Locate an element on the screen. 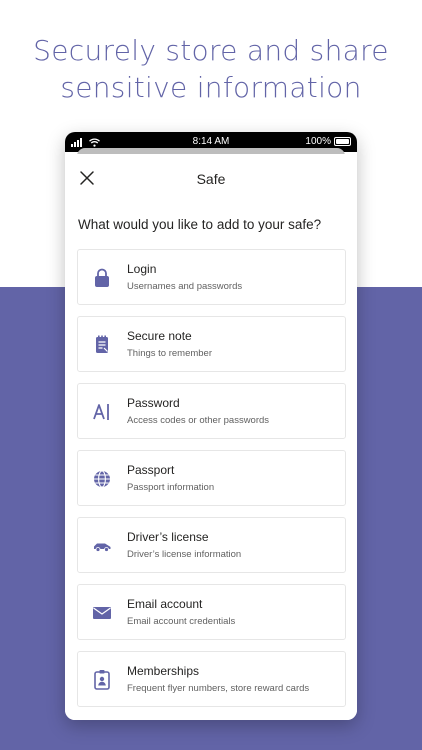 Image resolution: width=422 pixels, height=750 pixels. globe-icon is located at coordinates (102, 479).